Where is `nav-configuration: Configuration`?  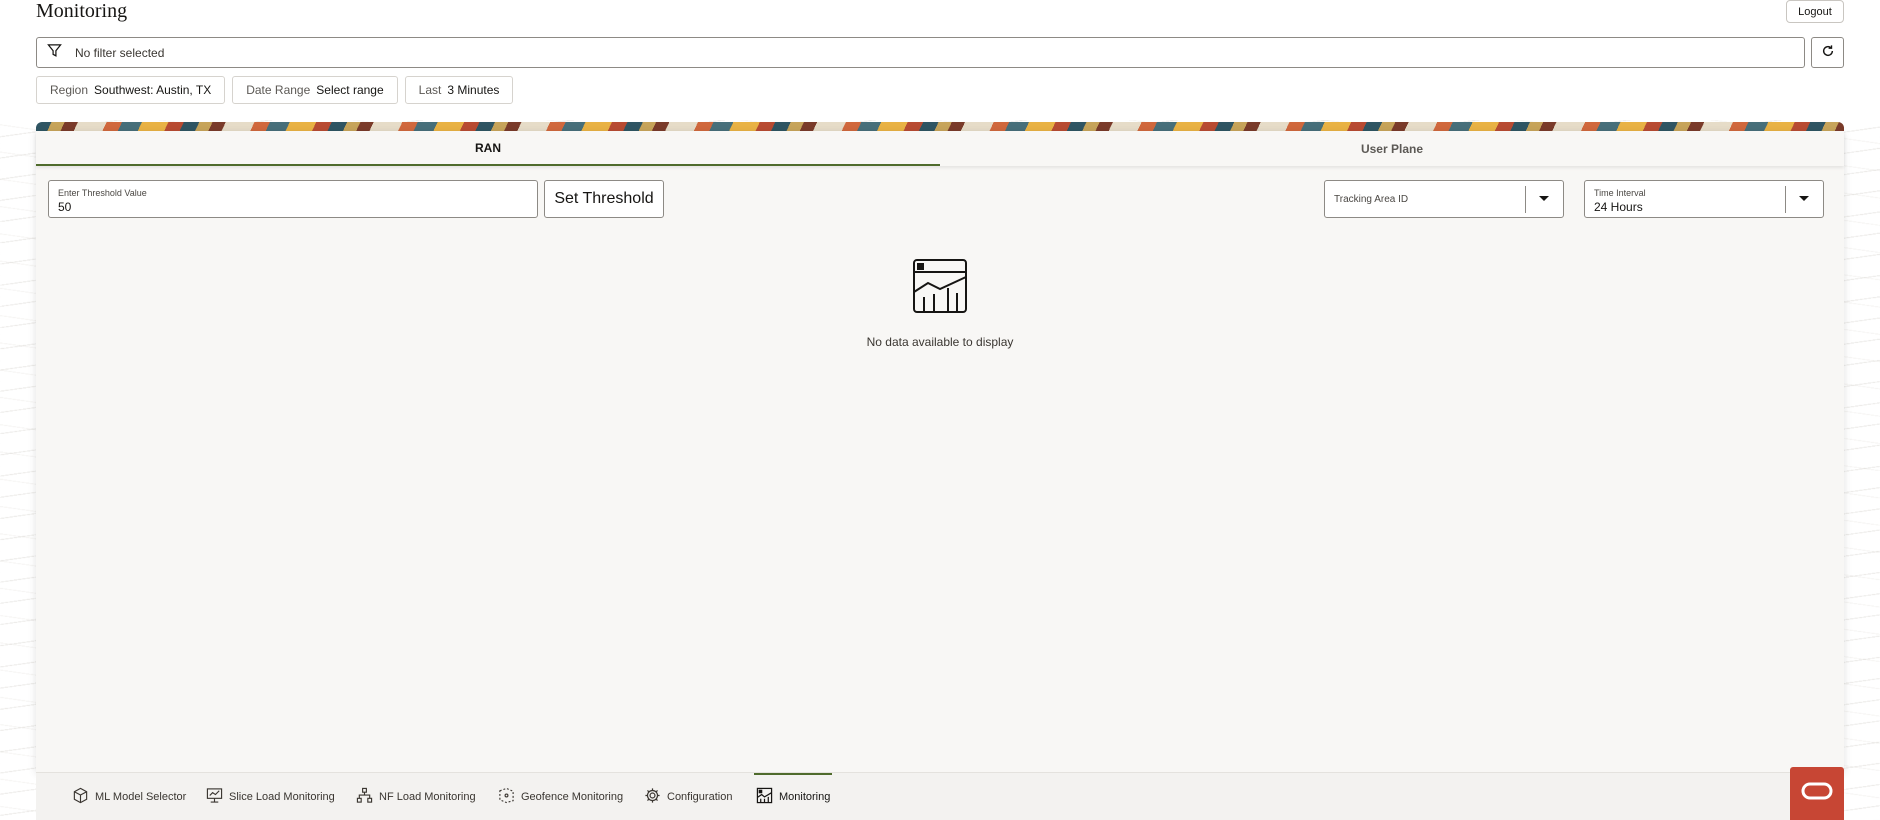 nav-configuration: Configuration is located at coordinates (688, 796).